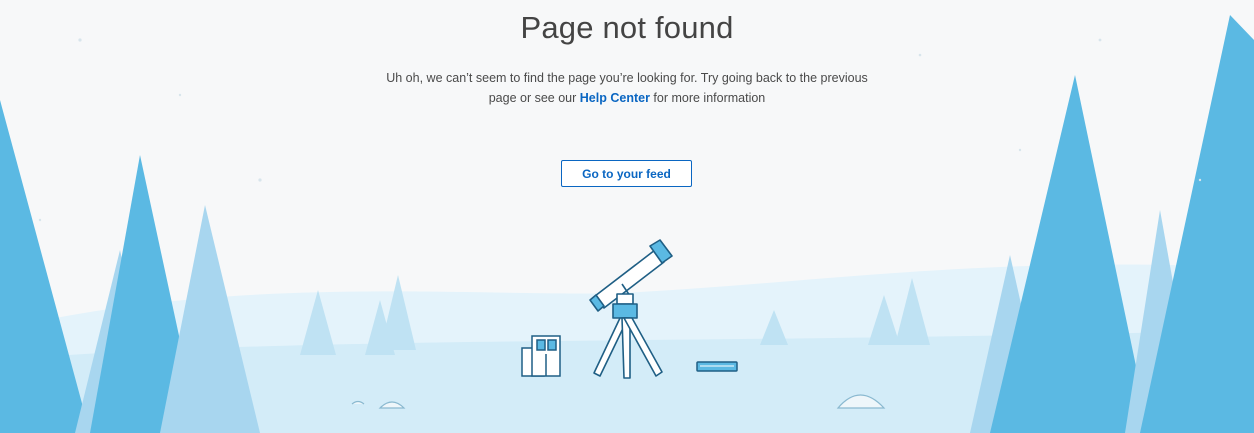  I want to click on page-title: Page not found, so click(627, 27).